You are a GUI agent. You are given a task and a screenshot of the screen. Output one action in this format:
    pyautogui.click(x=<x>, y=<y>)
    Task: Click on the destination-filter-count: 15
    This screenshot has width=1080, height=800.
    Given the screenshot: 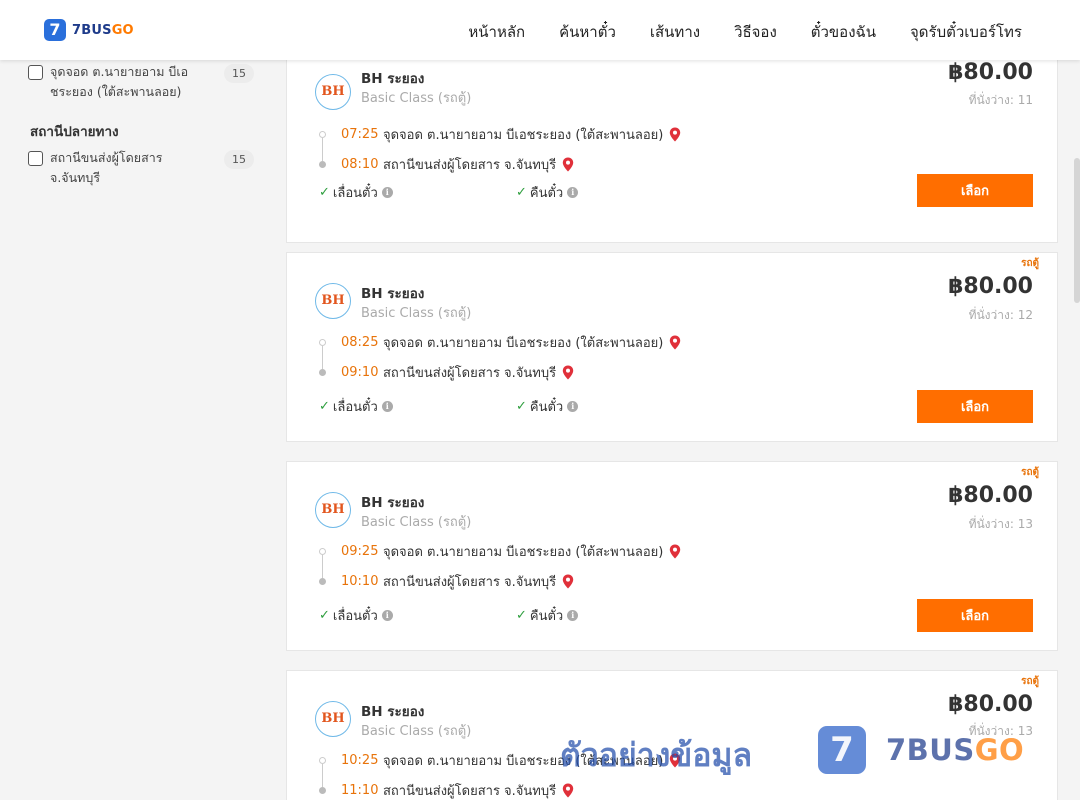 What is the action you would take?
    pyautogui.click(x=239, y=159)
    